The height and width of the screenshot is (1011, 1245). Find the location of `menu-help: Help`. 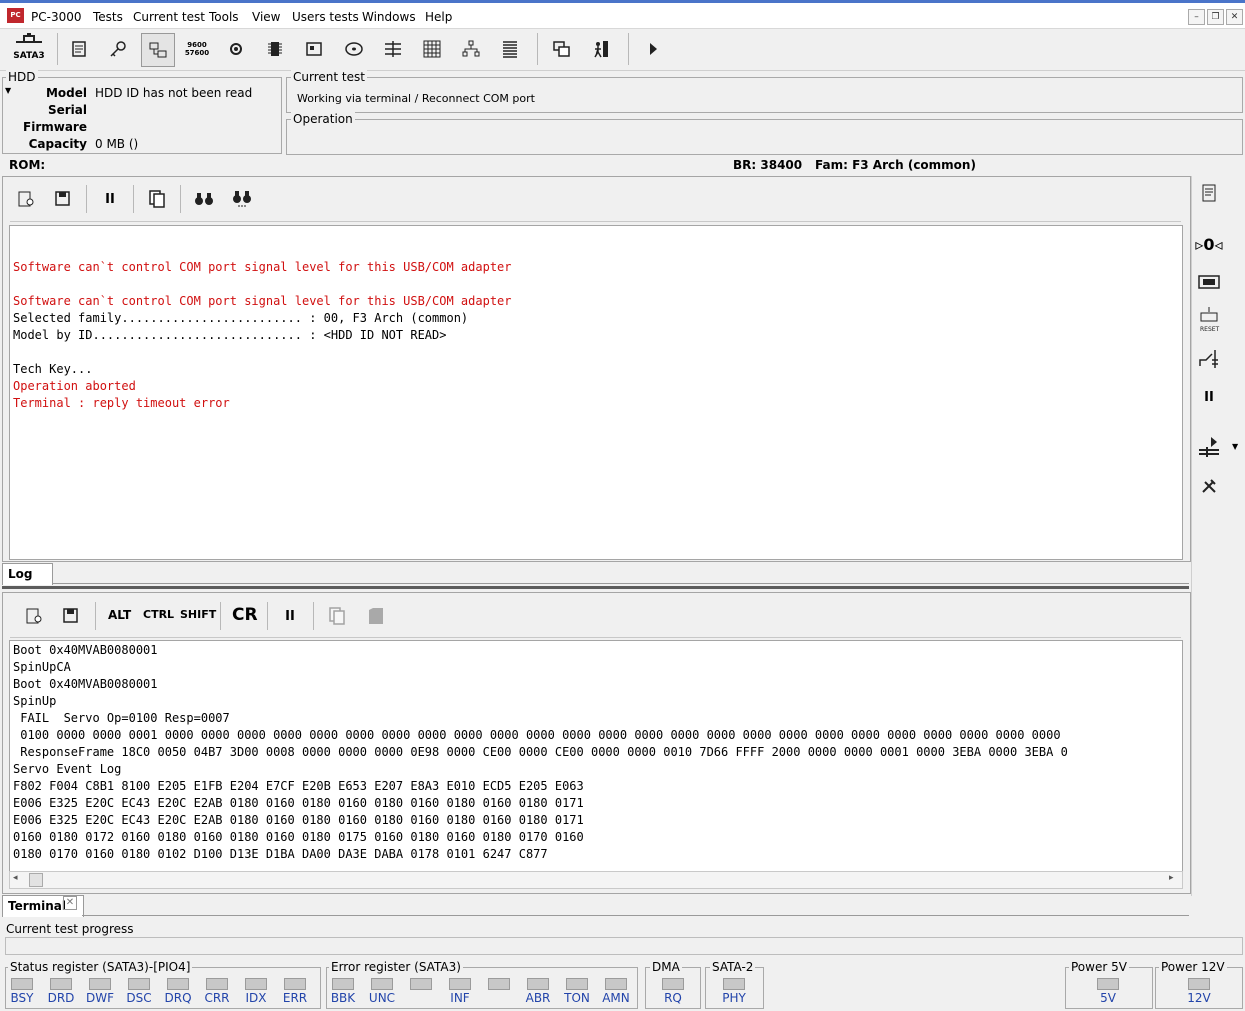

menu-help: Help is located at coordinates (438, 17).